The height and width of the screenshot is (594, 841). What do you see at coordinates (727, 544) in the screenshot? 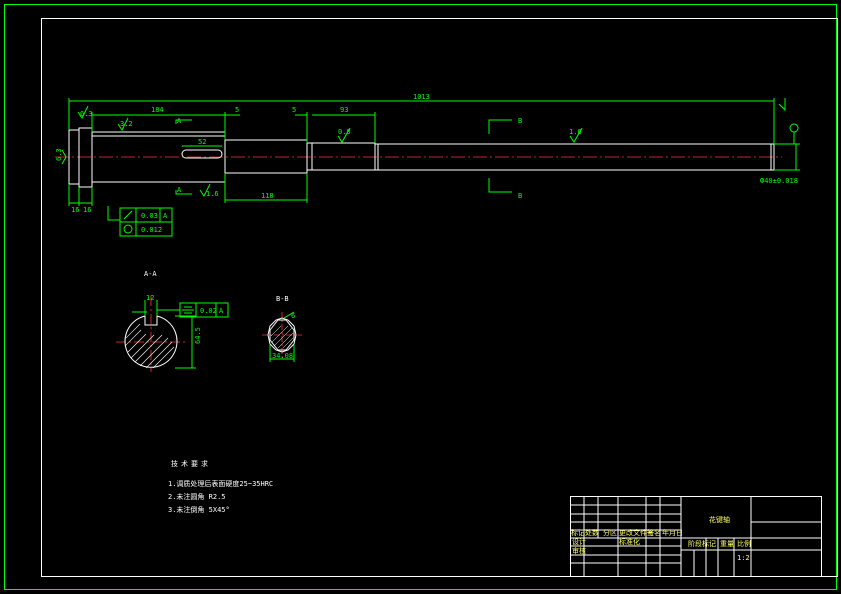
I see `tb-weight: 重量` at bounding box center [727, 544].